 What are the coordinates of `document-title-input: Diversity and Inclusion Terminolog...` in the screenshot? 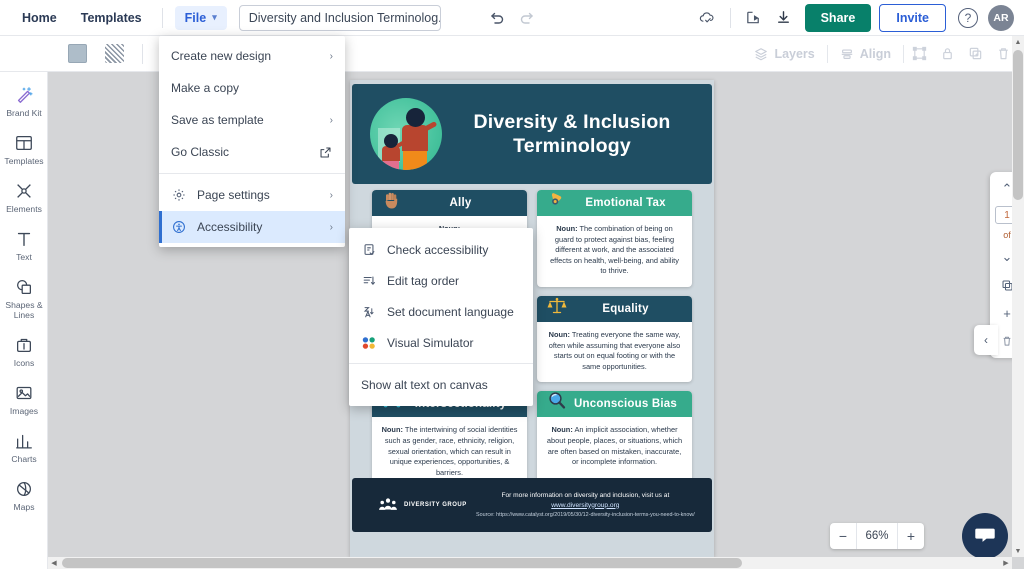 It's located at (339, 17).